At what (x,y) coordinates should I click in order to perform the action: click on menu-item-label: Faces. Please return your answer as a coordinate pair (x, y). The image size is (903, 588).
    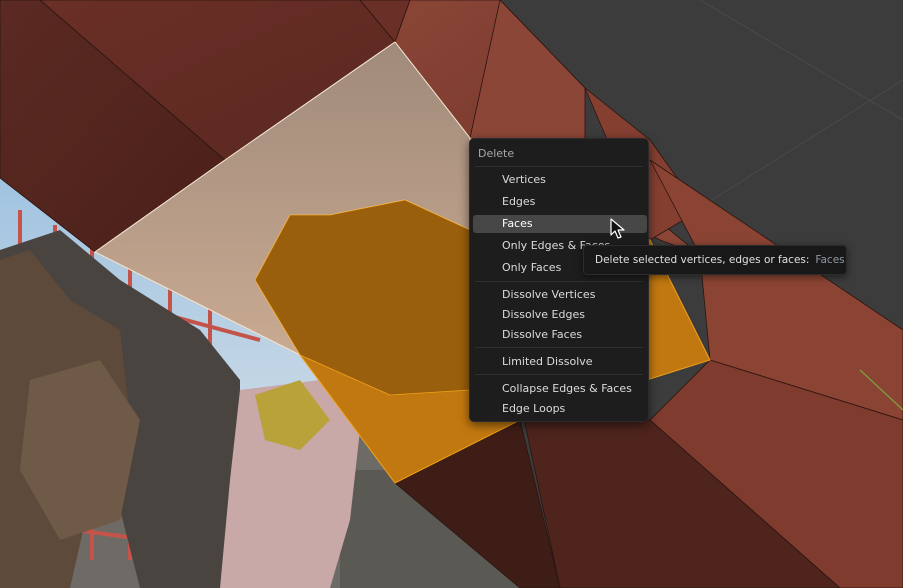
    Looking at the image, I should click on (517, 223).